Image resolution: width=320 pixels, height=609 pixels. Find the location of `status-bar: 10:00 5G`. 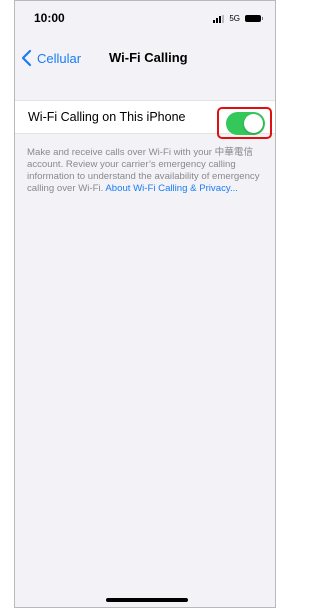

status-bar: 10:00 5G is located at coordinates (145, 21).